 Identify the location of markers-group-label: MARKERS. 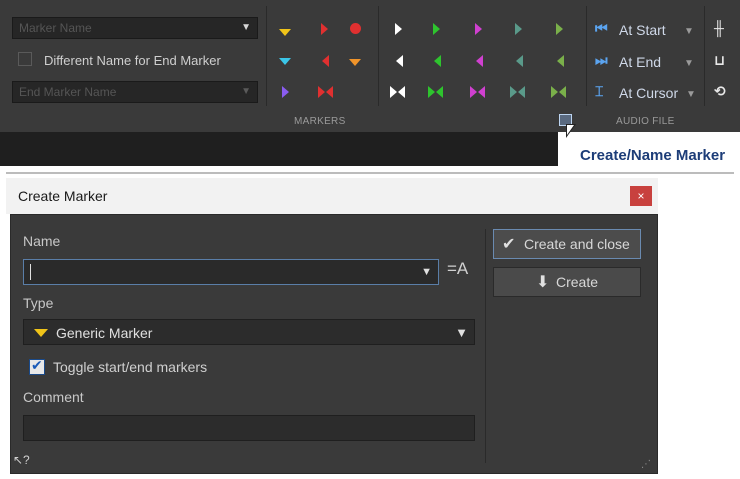
(320, 121).